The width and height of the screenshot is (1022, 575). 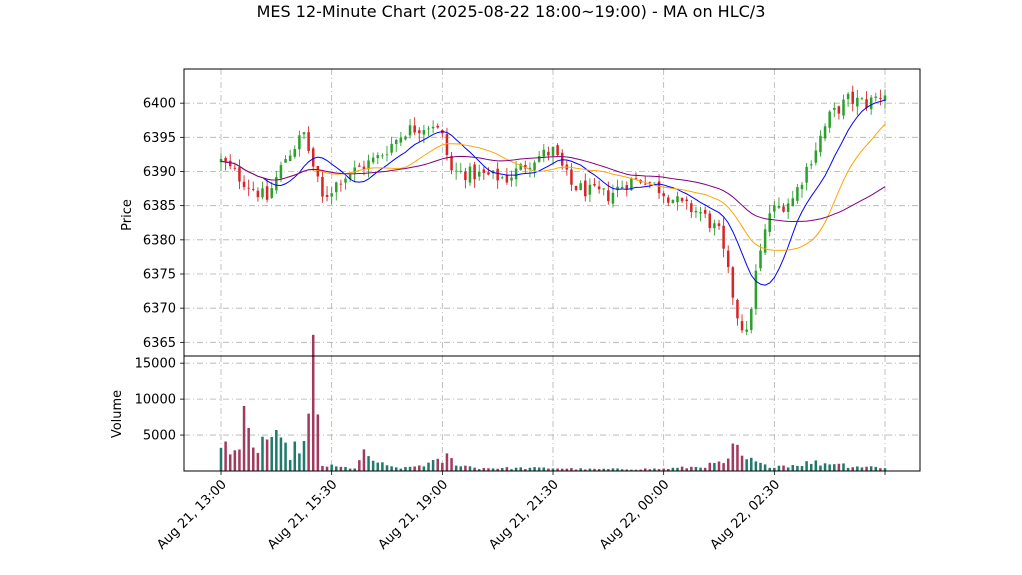 I want to click on x-tick-label: Aug 22, 02:30, so click(x=746, y=515).